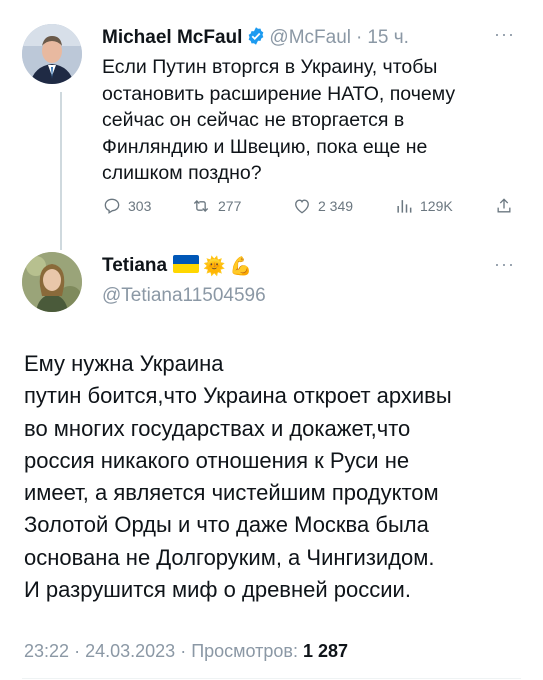 The image size is (543, 680). I want to click on tweet-text-line: Ему нужна Украина, so click(124, 363).